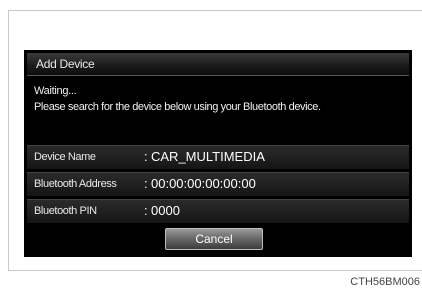  I want to click on bluetooth-address-label: Bluetooth Address, so click(75, 184).